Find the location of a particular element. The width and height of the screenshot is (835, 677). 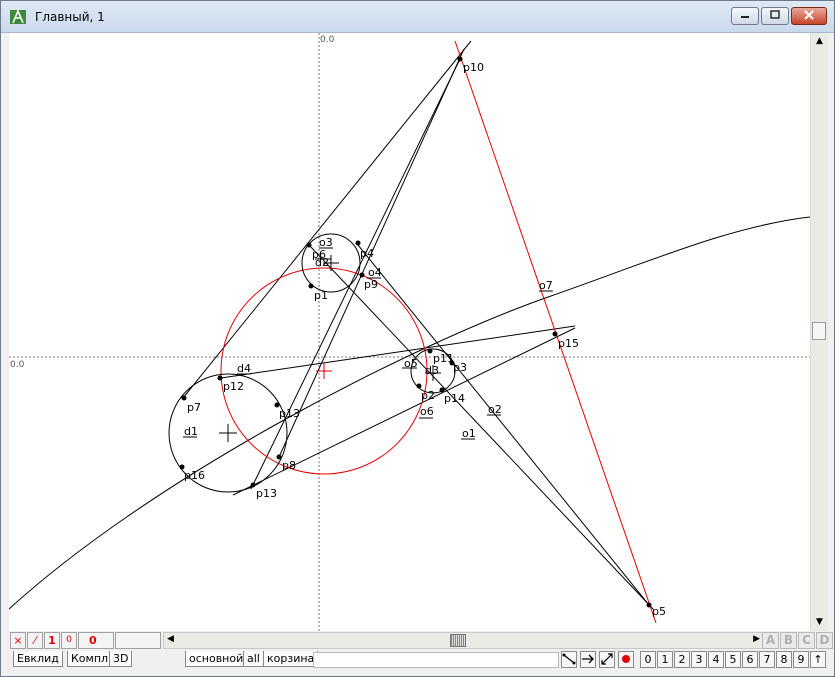

vertical-scrollbar: ▲ ▼ is located at coordinates (819, 332).